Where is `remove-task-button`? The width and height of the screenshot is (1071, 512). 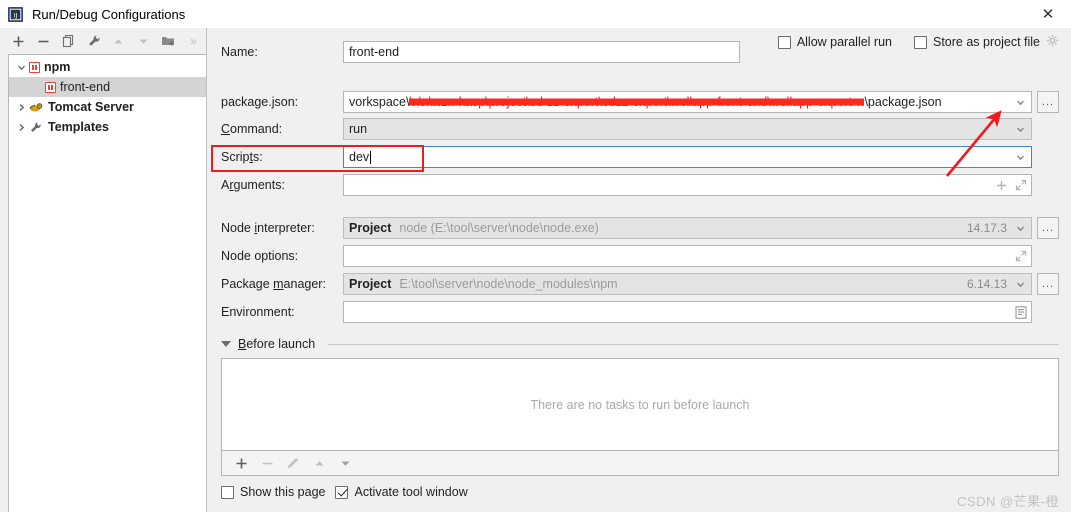
remove-task-button is located at coordinates (267, 463).